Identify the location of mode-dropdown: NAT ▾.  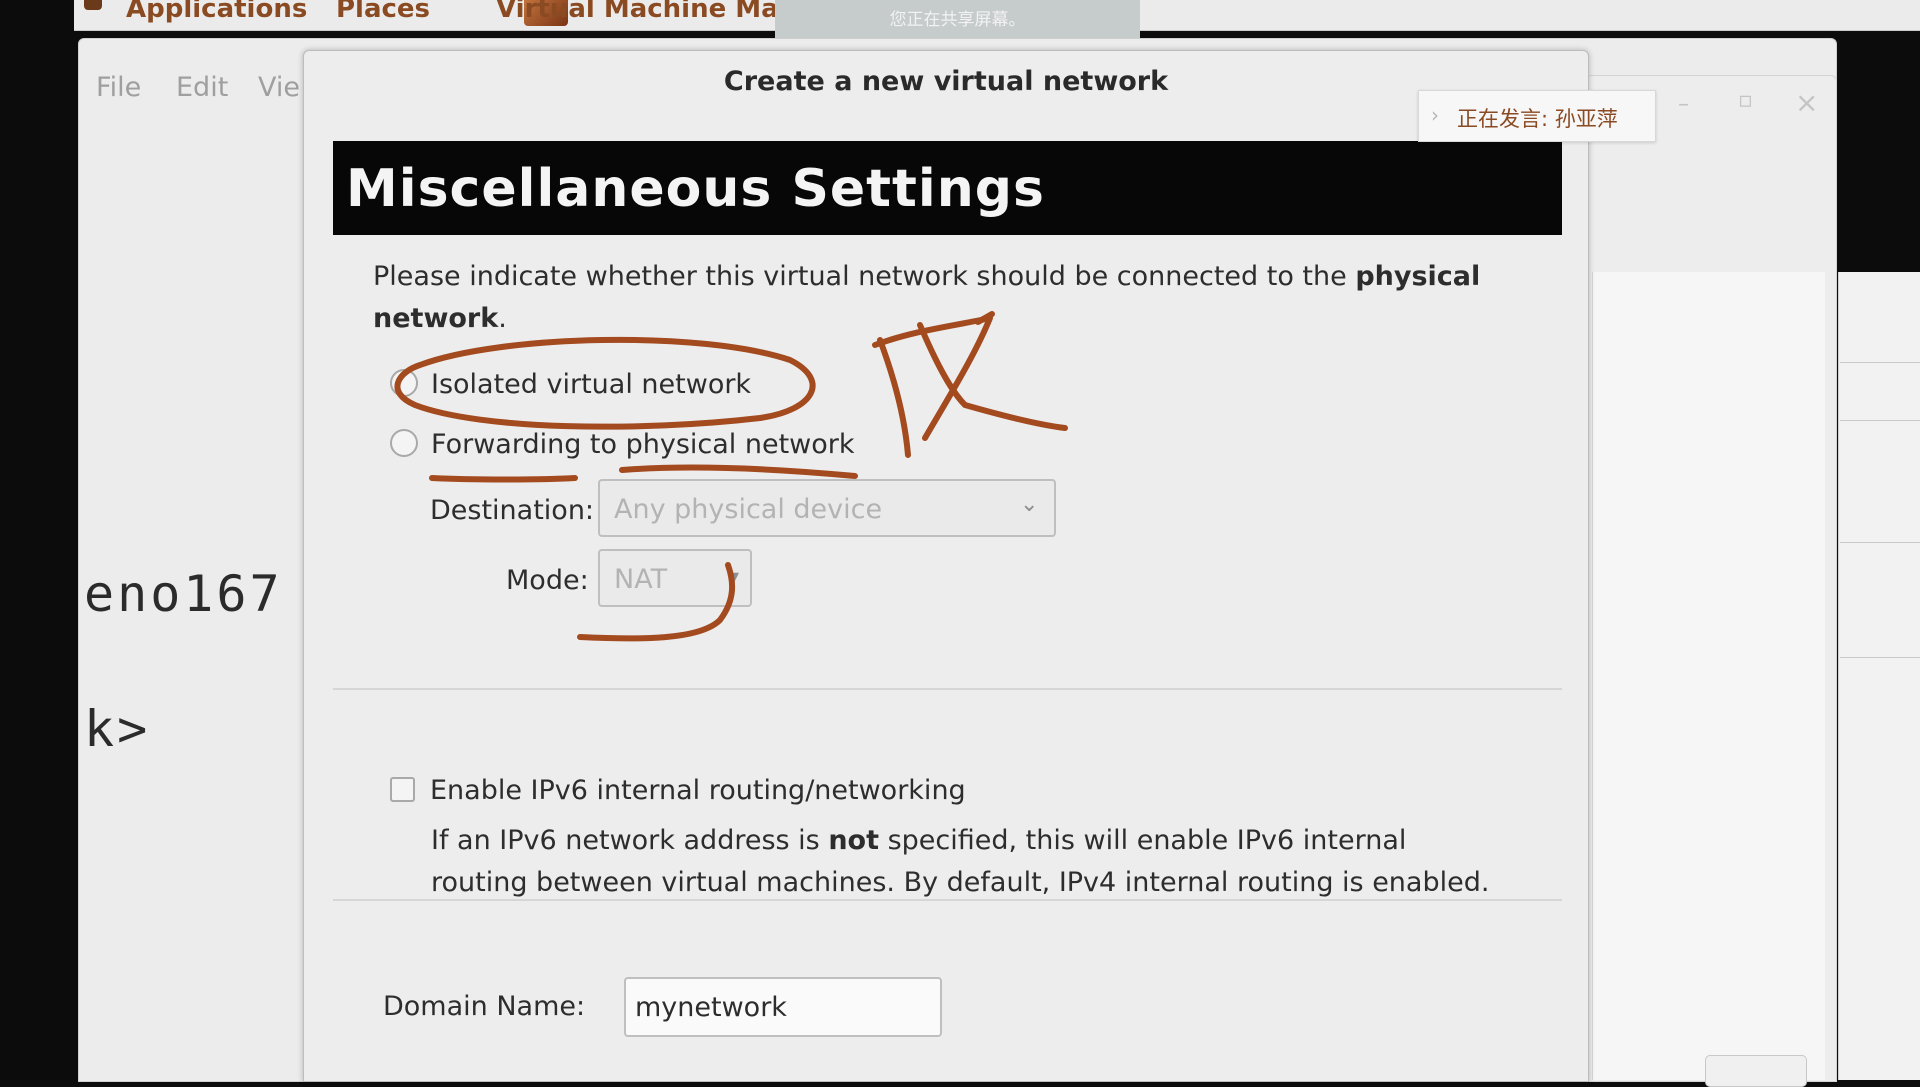
(675, 578).